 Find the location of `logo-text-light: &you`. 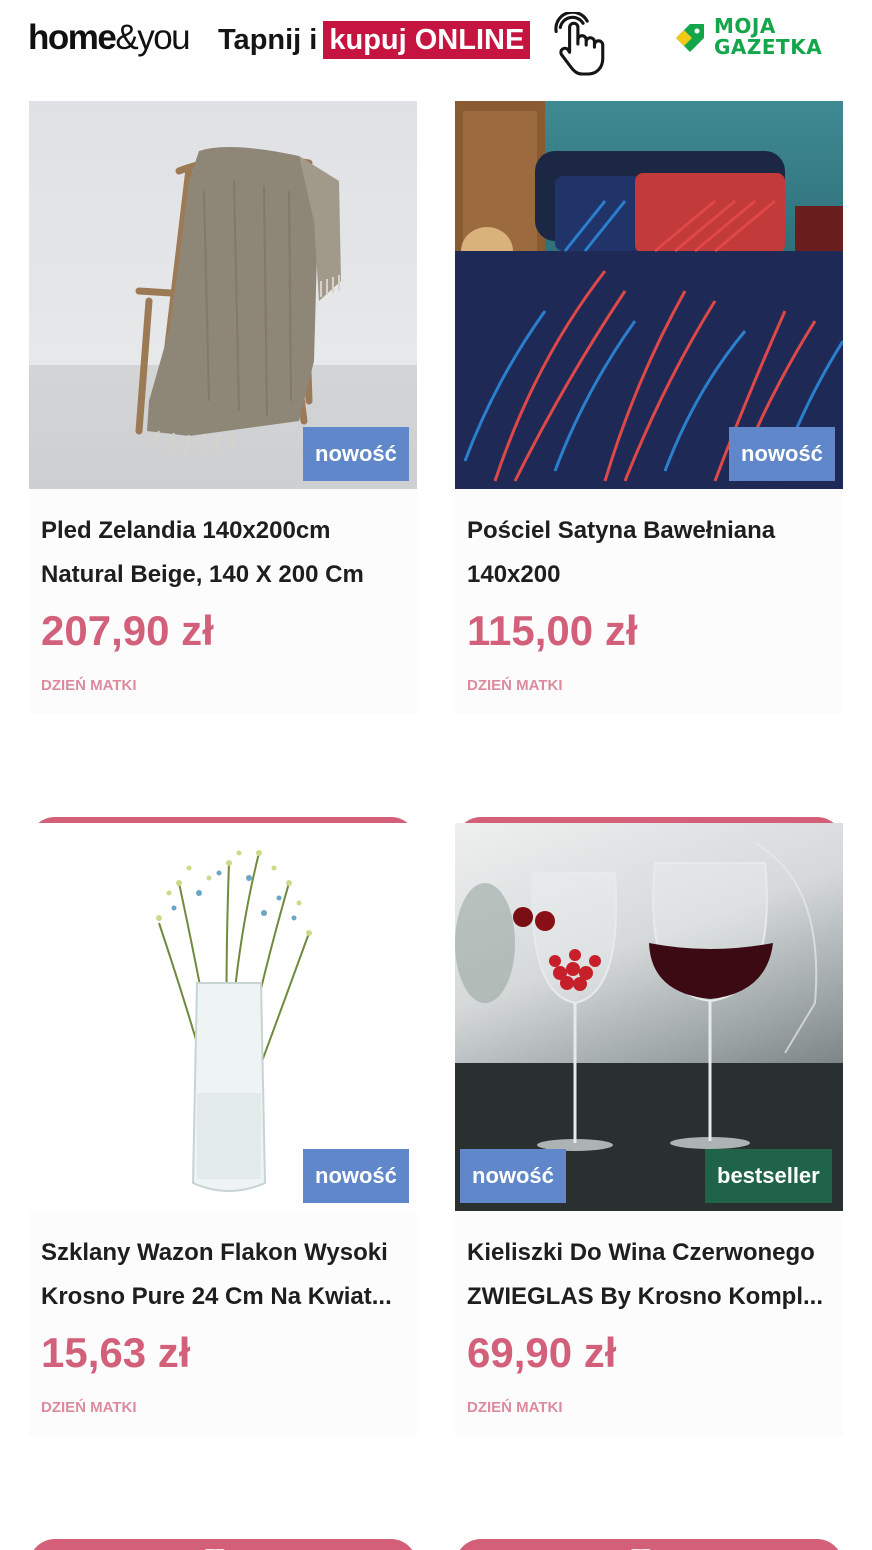

logo-text-light: &you is located at coordinates (152, 37).